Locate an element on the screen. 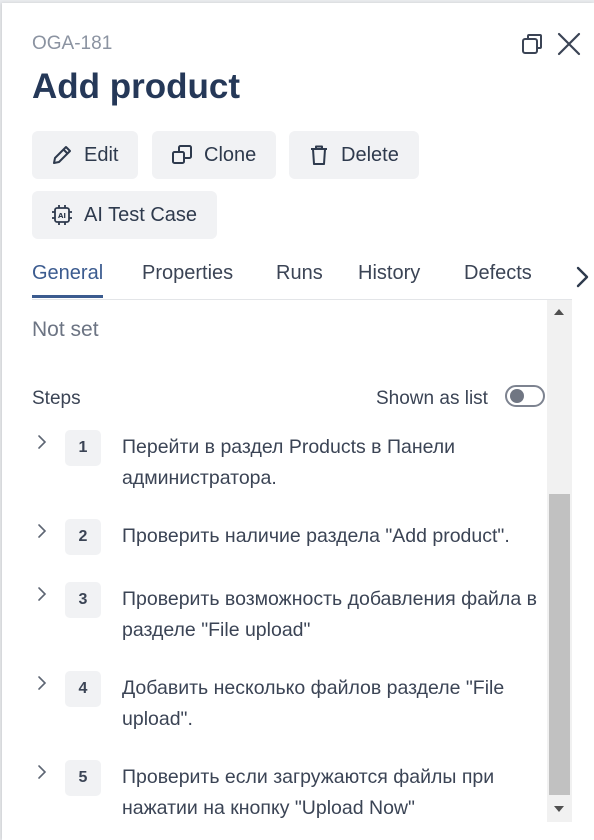 This screenshot has height=840, width=594. step-text: Проверить наличие раздела "Add product". is located at coordinates (316, 536).